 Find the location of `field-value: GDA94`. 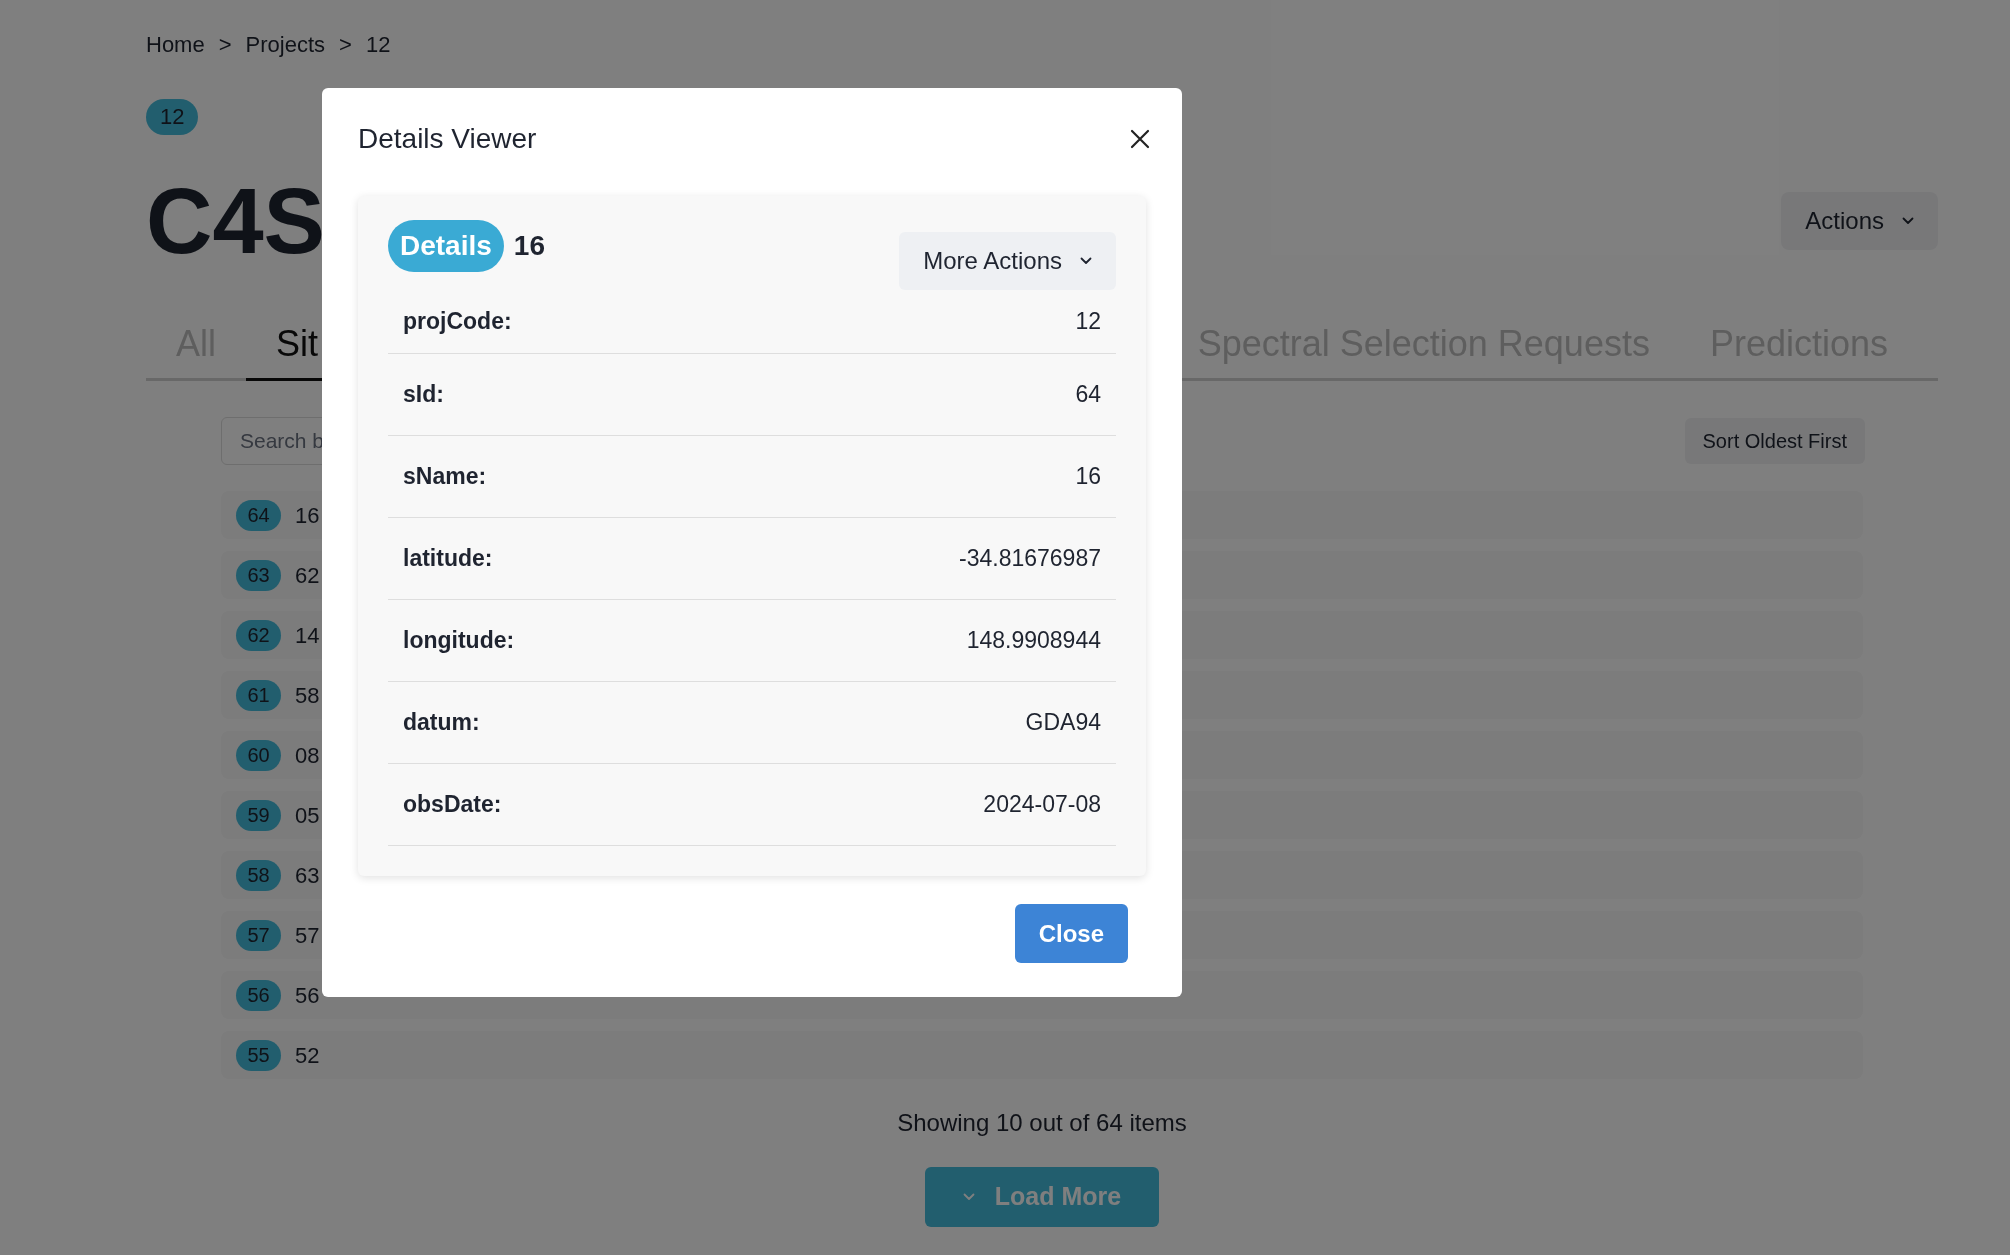

field-value: GDA94 is located at coordinates (1063, 723).